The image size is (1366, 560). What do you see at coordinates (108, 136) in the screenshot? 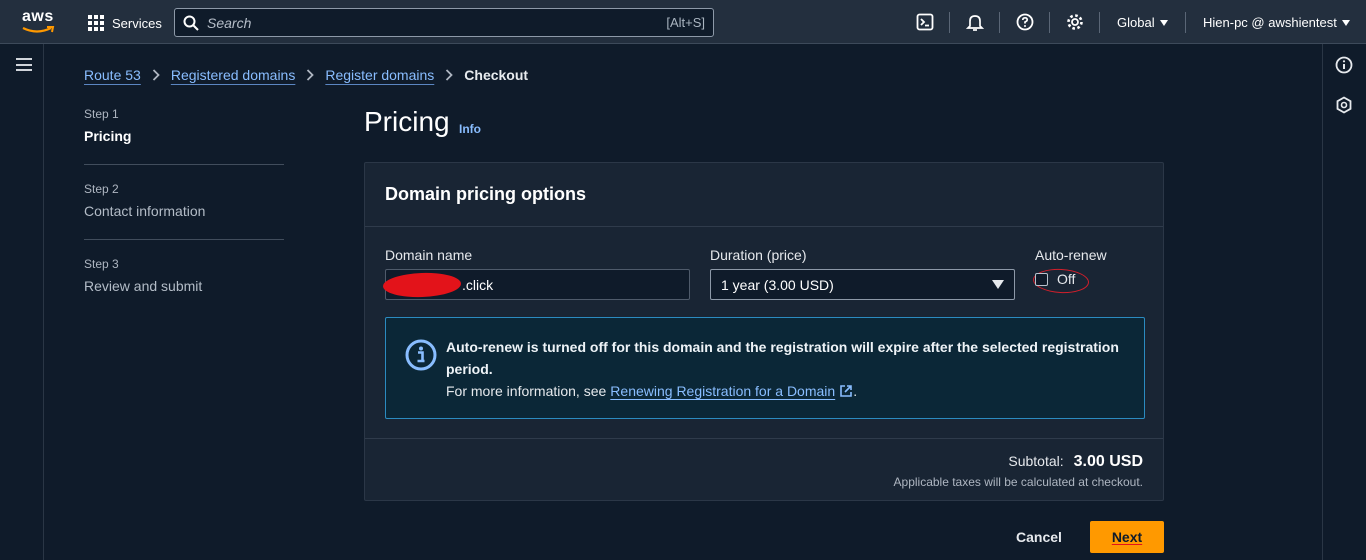
I see `step-label: Pricing` at bounding box center [108, 136].